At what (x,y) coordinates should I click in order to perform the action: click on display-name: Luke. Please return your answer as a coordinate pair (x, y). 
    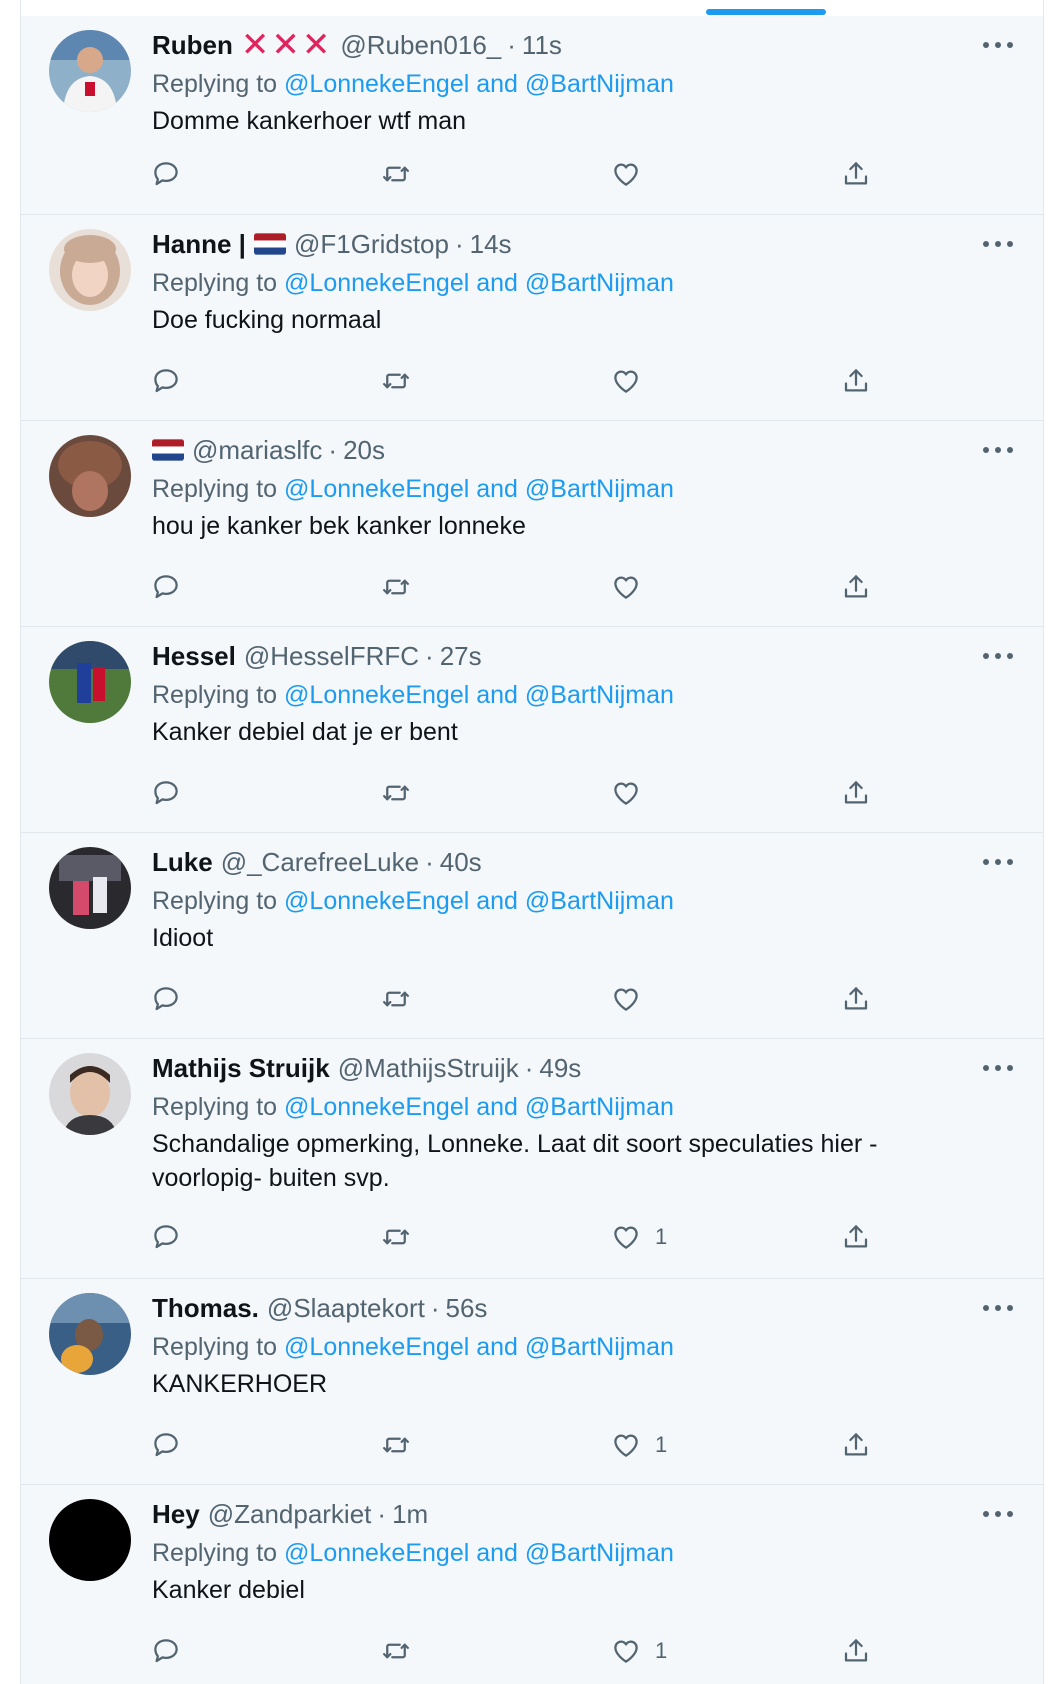
    Looking at the image, I should click on (182, 862).